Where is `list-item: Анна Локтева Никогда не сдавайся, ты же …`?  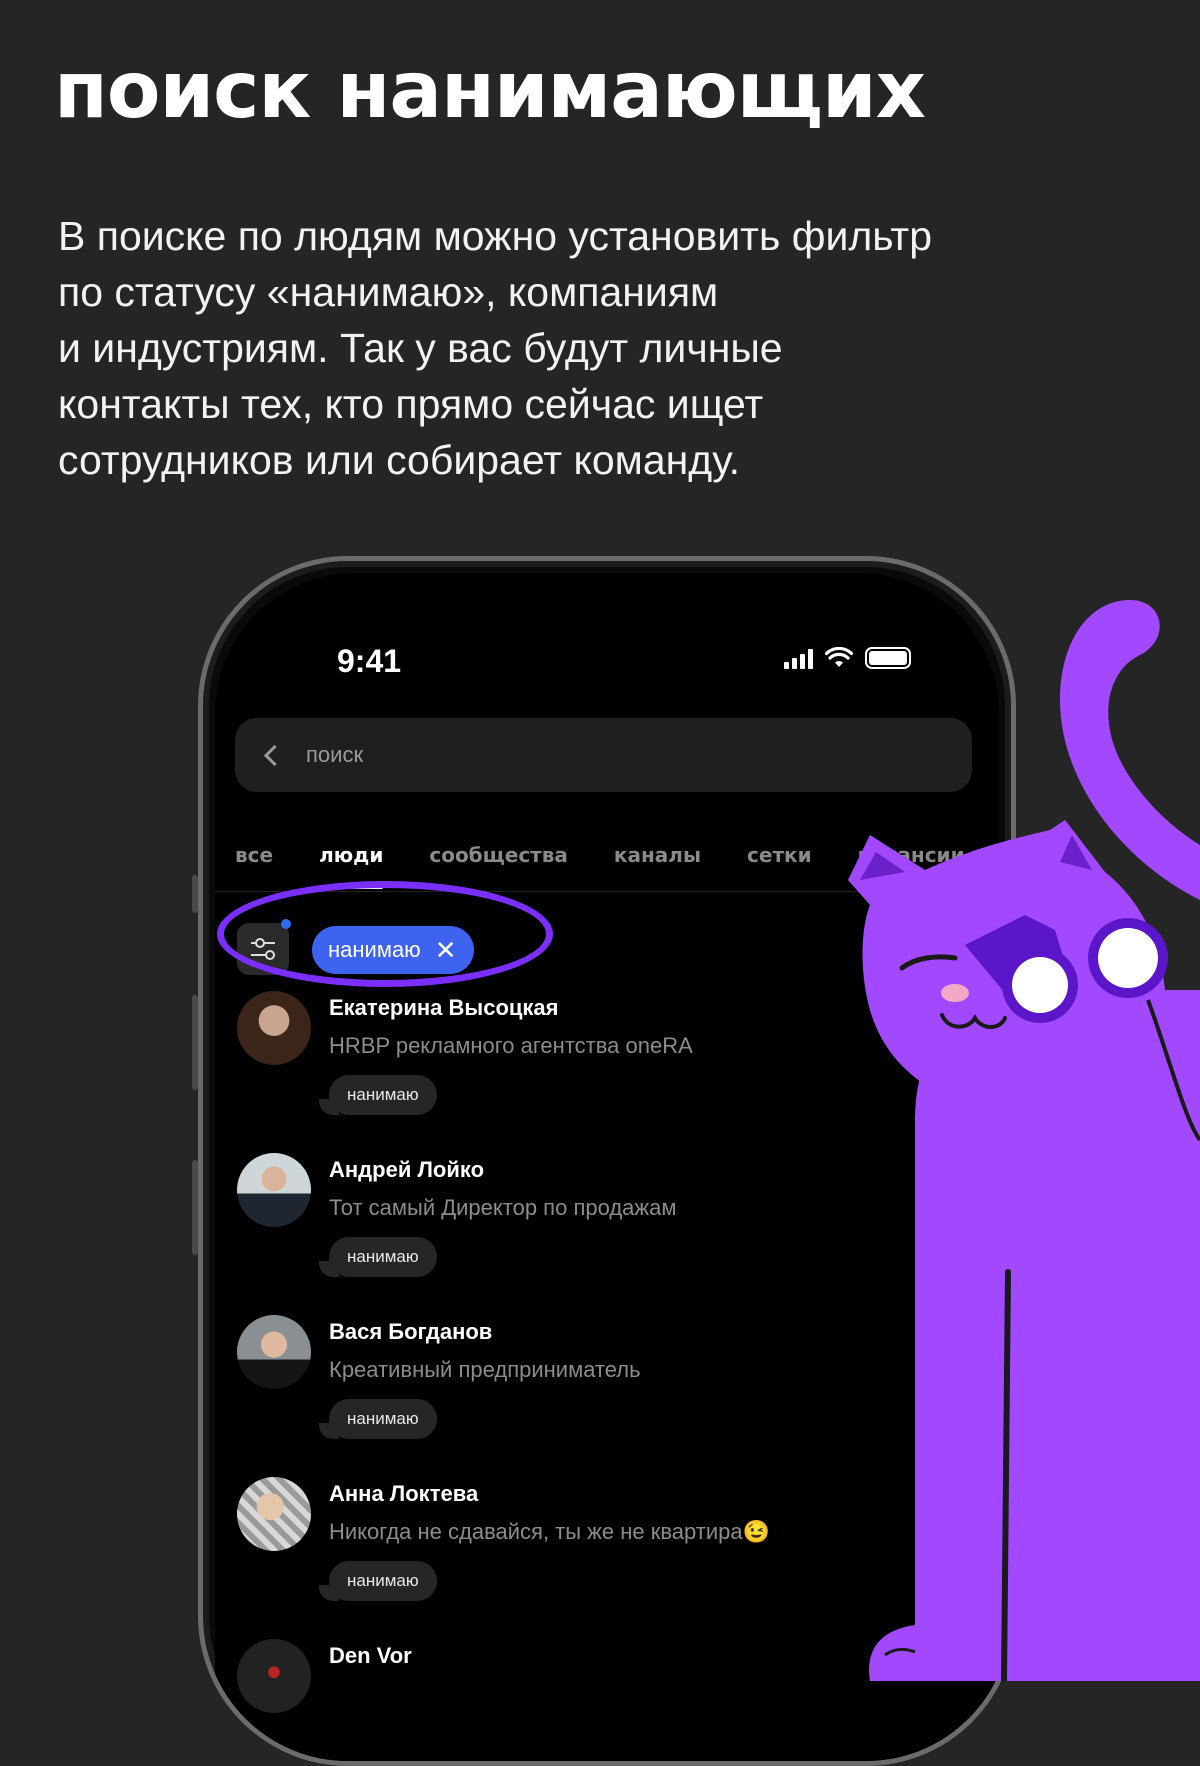 list-item: Анна Локтева Никогда не сдавайся, ты же … is located at coordinates (607, 1552).